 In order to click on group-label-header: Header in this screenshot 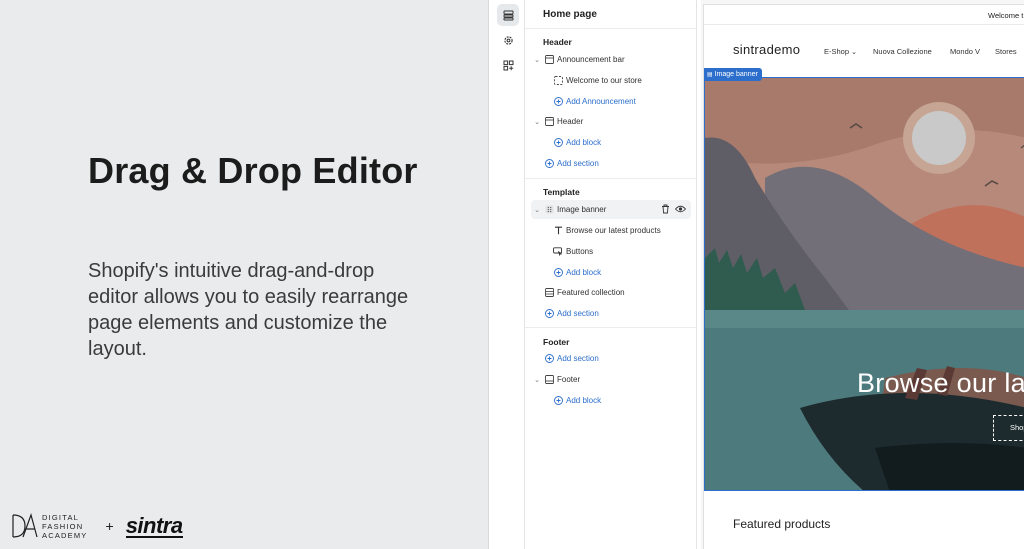, I will do `click(557, 42)`.